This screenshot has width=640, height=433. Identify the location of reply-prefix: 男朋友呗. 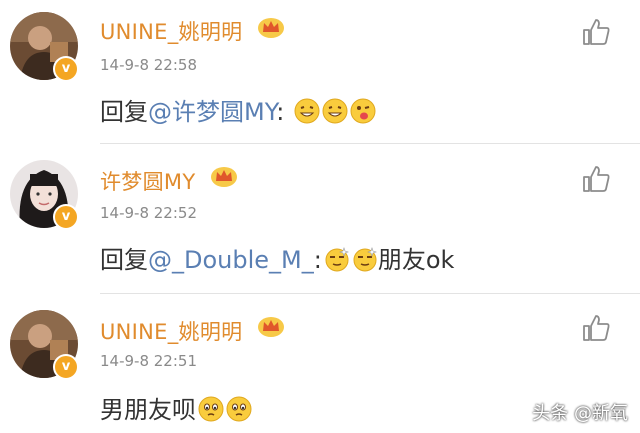
(148, 410).